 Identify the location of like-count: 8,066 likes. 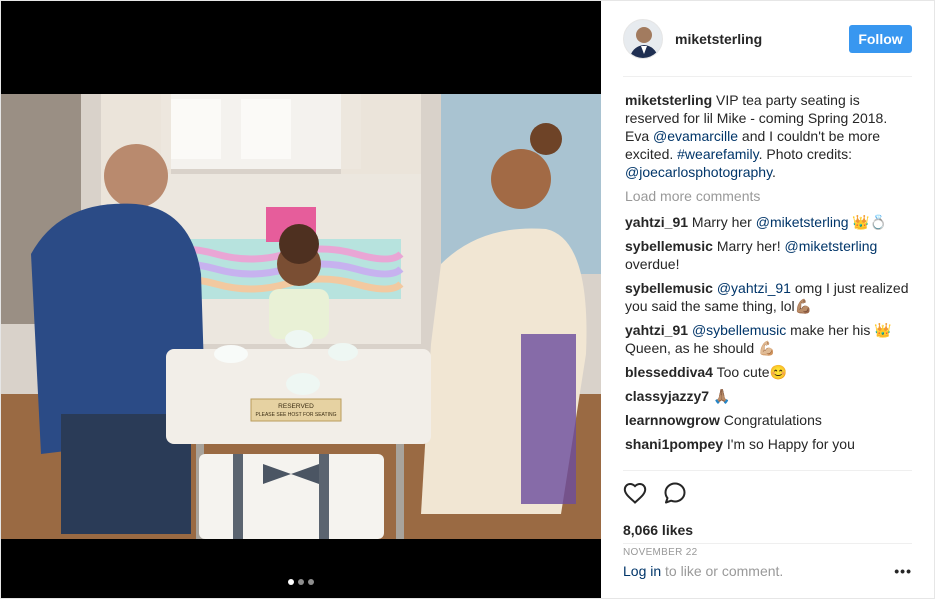
(767, 530).